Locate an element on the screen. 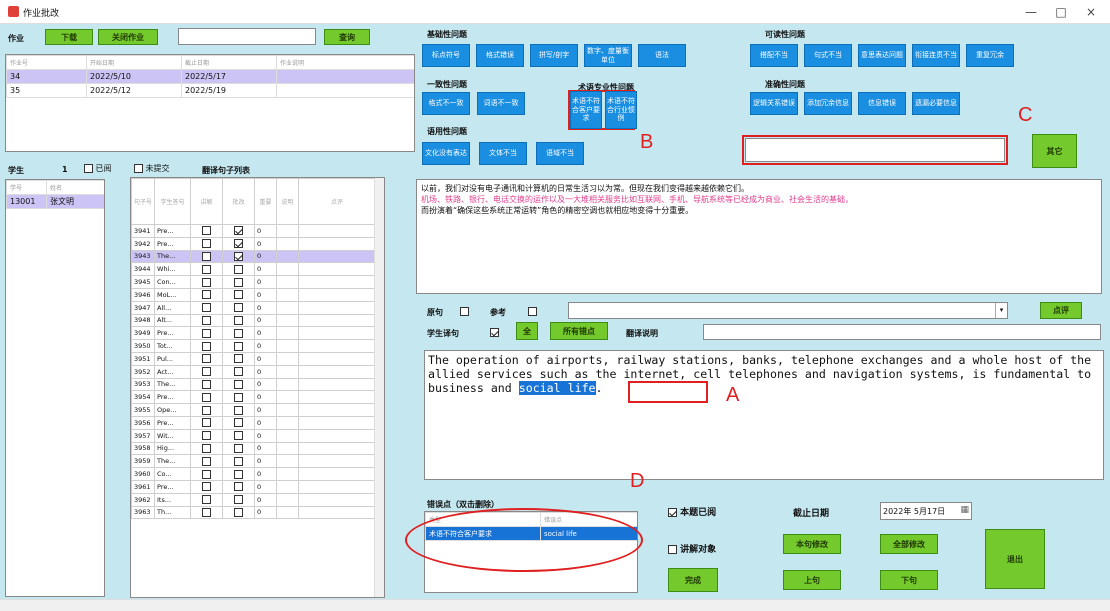  explain-object: 讲解对象 is located at coordinates (692, 548).